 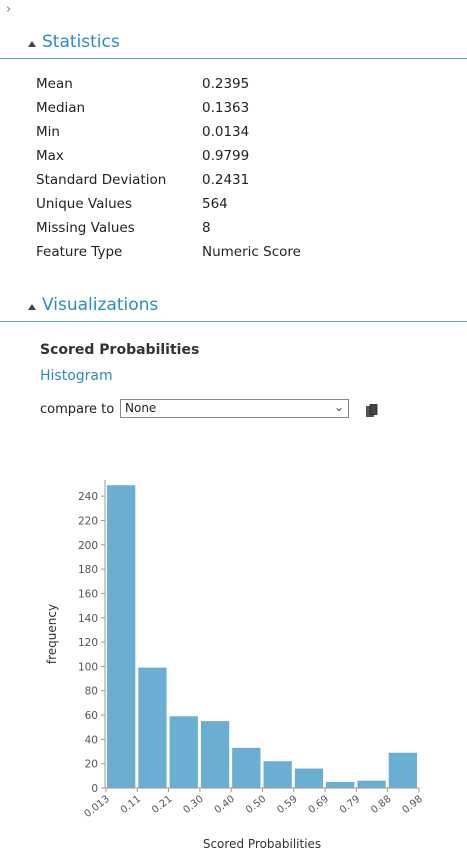 What do you see at coordinates (88, 521) in the screenshot?
I see `y-tick-label: 220` at bounding box center [88, 521].